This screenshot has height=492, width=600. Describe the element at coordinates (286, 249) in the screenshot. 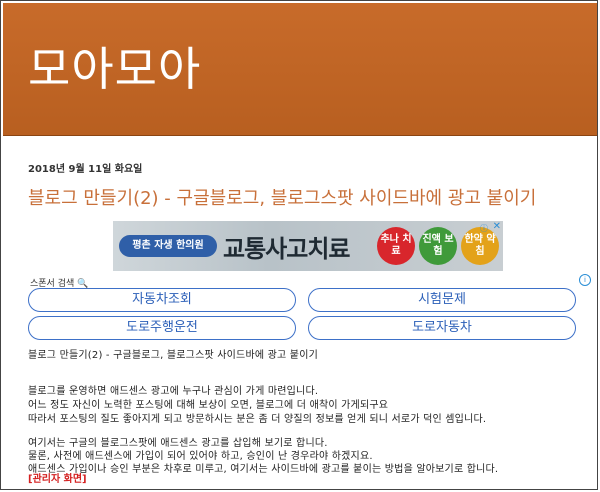

I see `ad-headline: 교통사고치료` at that location.